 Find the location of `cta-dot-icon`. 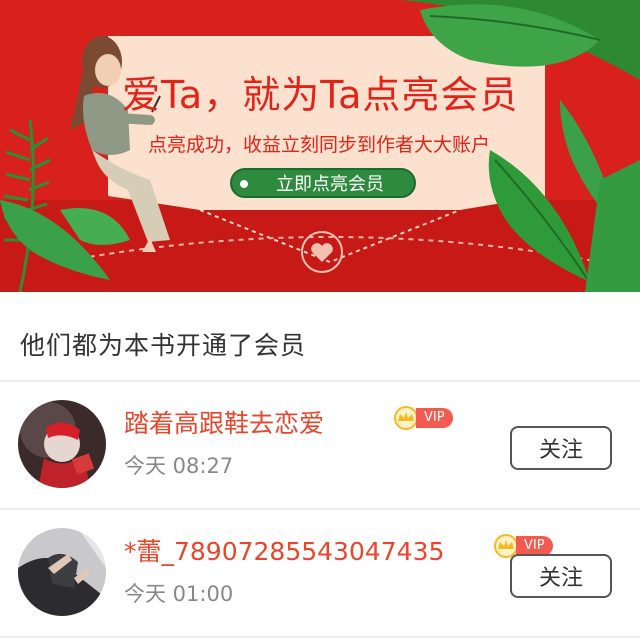

cta-dot-icon is located at coordinates (244, 184).